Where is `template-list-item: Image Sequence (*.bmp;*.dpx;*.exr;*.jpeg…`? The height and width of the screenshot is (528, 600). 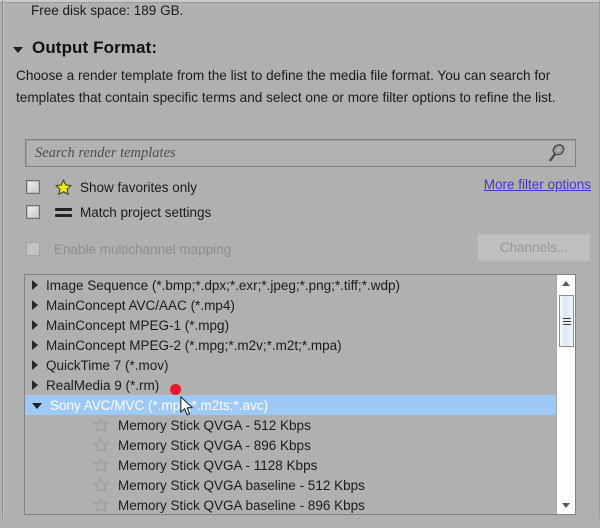 template-list-item: Image Sequence (*.bmp;*.dpx;*.exr;*.jpeg… is located at coordinates (290, 285).